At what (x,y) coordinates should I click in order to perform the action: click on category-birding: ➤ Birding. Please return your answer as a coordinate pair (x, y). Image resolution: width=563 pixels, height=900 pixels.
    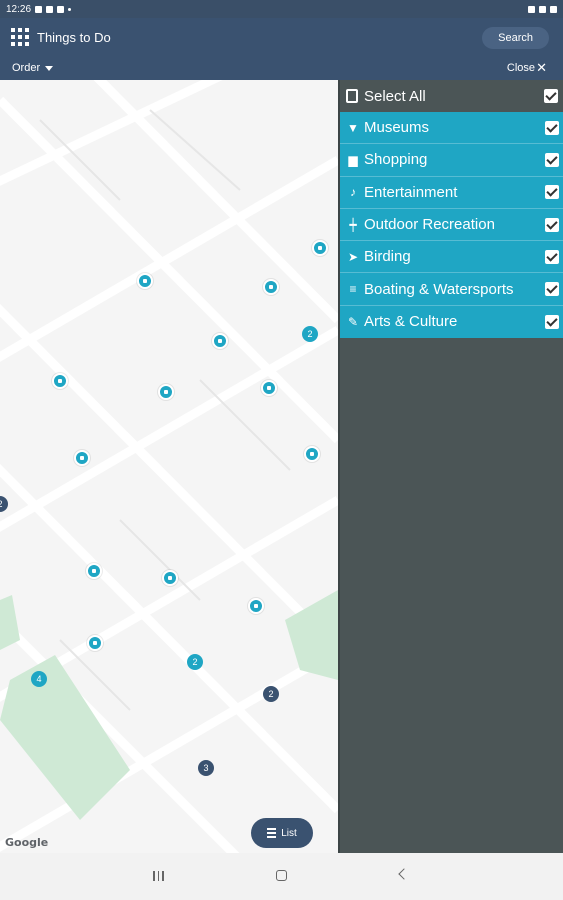
    Looking at the image, I should click on (451, 257).